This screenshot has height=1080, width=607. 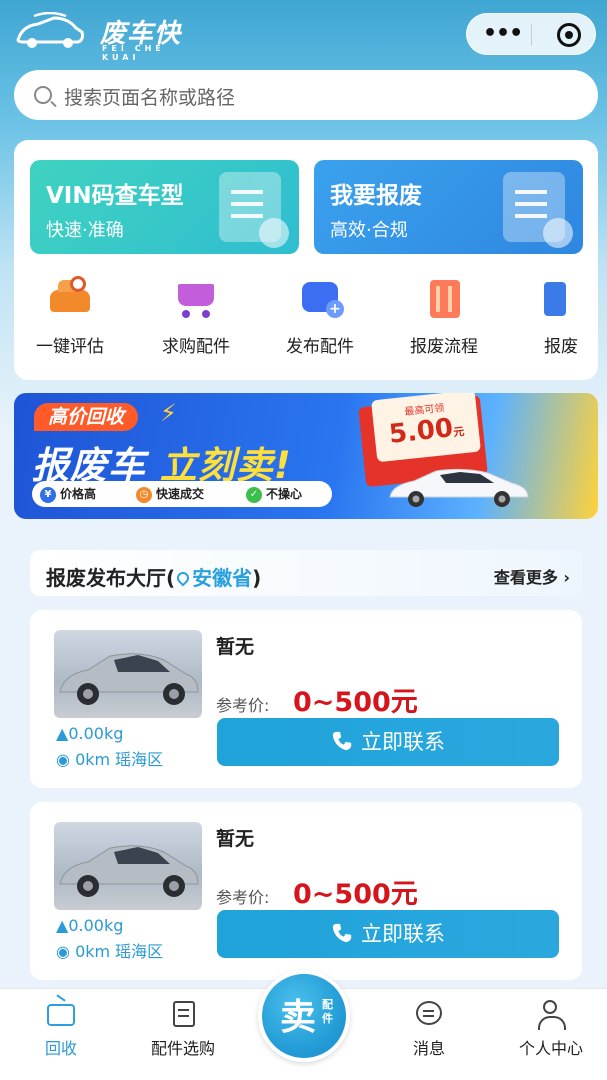 I want to click on tab-label: 消息, so click(x=428, y=1048).